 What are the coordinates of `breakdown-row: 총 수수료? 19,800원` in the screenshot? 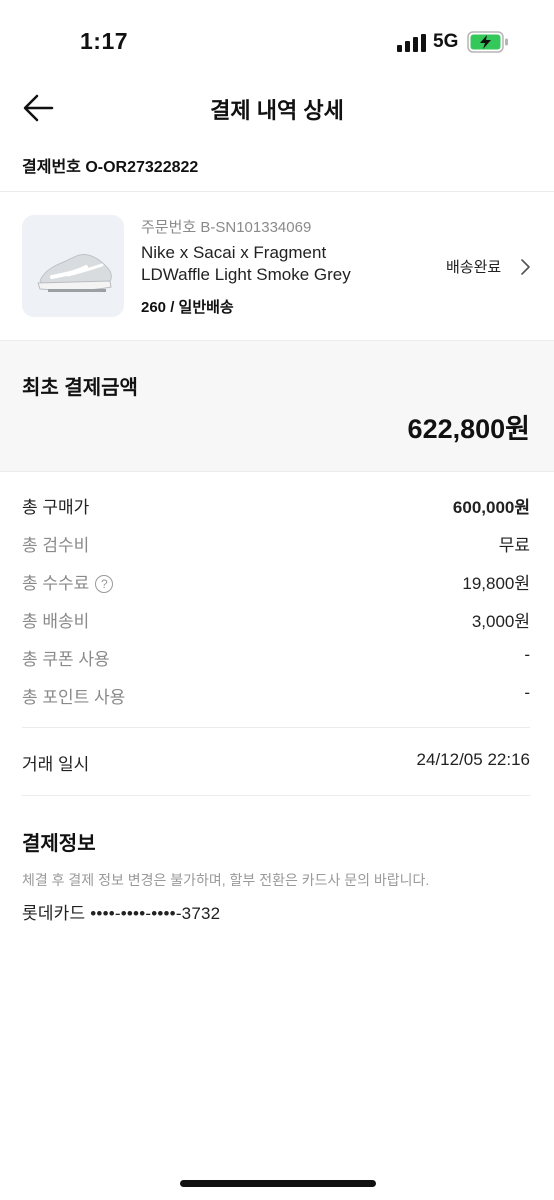 It's located at (276, 581).